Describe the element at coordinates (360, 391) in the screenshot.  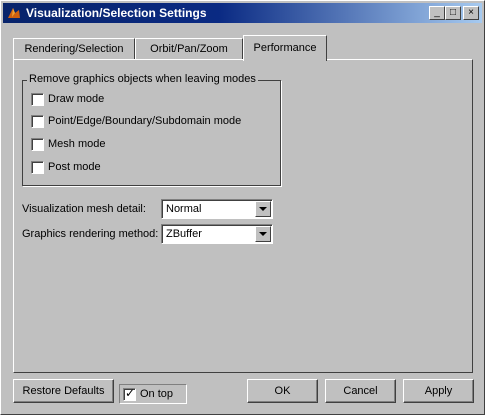
I see `cancel-button: Cancel` at that location.